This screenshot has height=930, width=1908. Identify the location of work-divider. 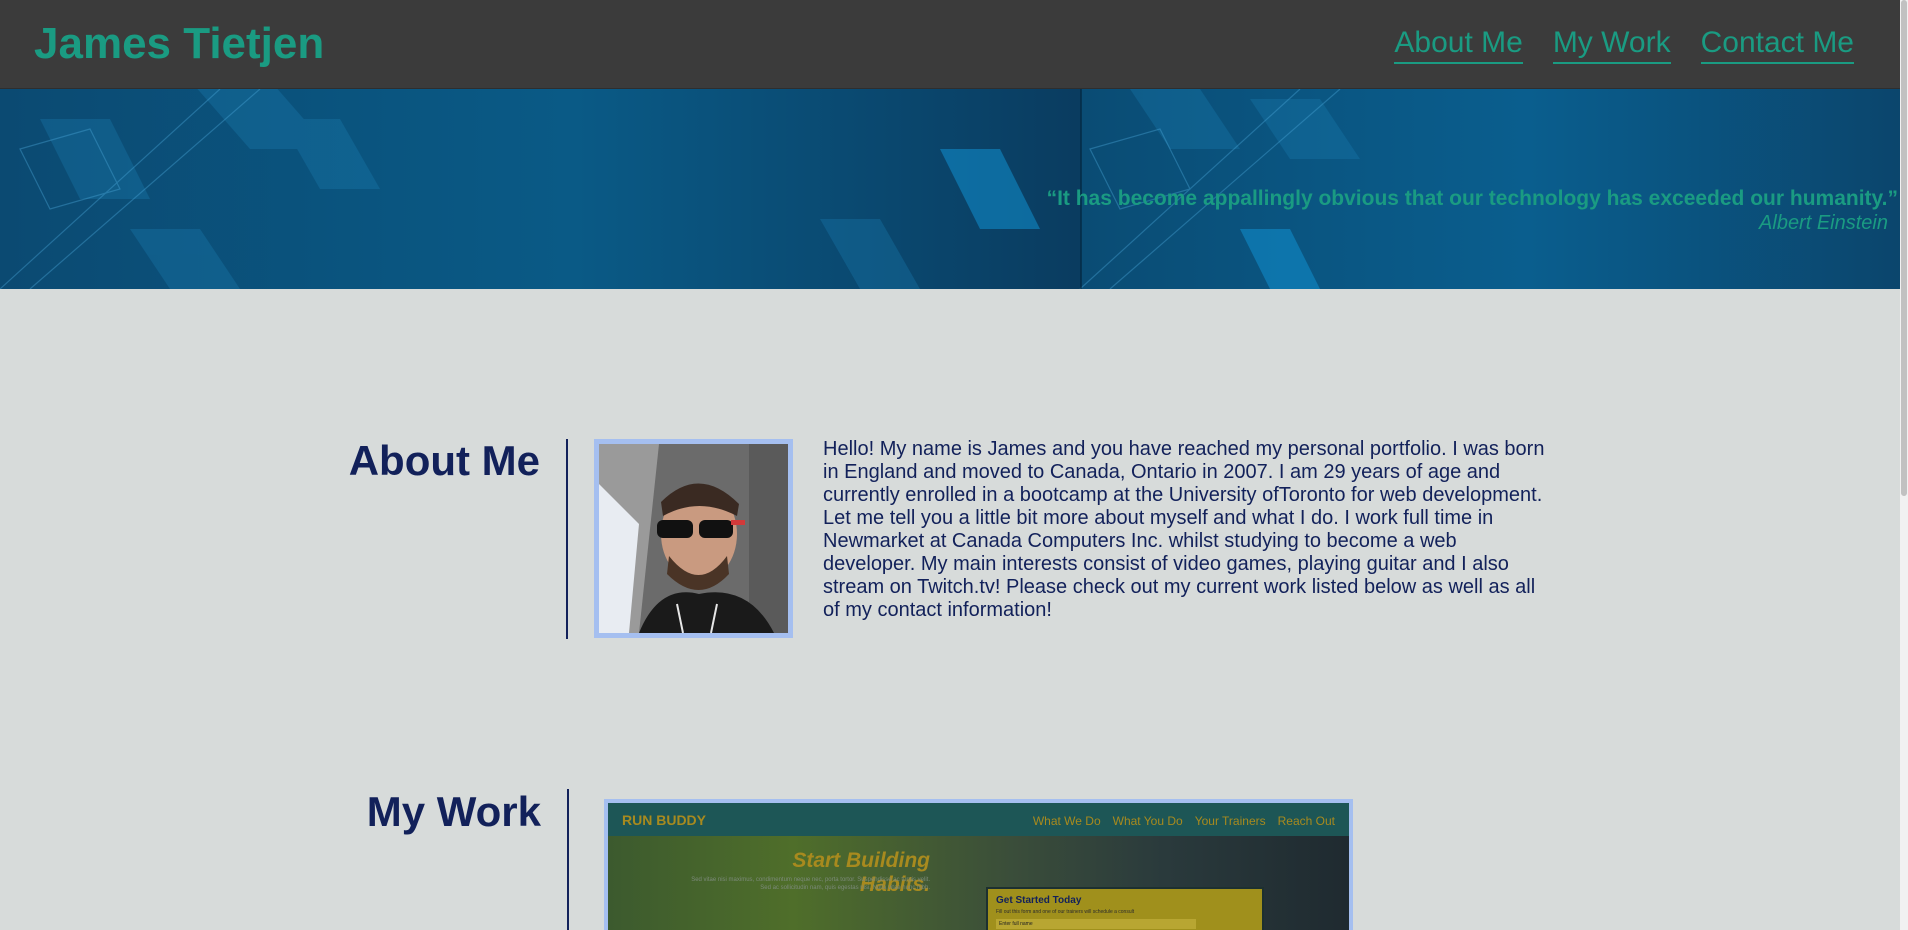
(568, 859).